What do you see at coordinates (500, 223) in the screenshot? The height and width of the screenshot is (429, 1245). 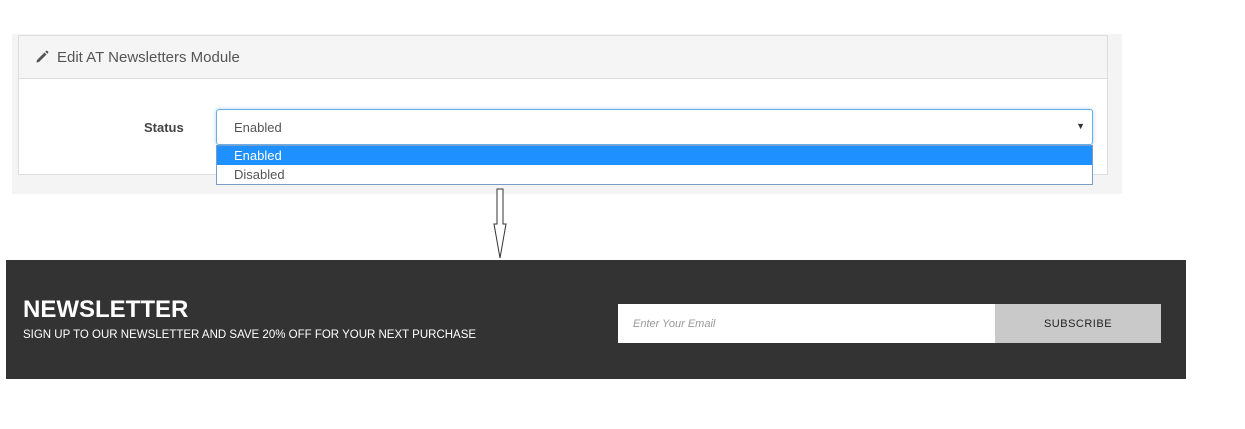 I see `down-arrow-icon` at bounding box center [500, 223].